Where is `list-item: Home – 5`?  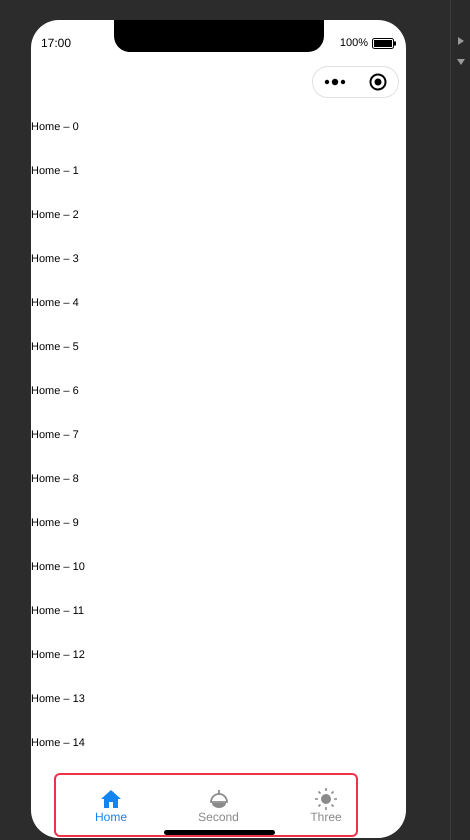 list-item: Home – 5 is located at coordinates (55, 347).